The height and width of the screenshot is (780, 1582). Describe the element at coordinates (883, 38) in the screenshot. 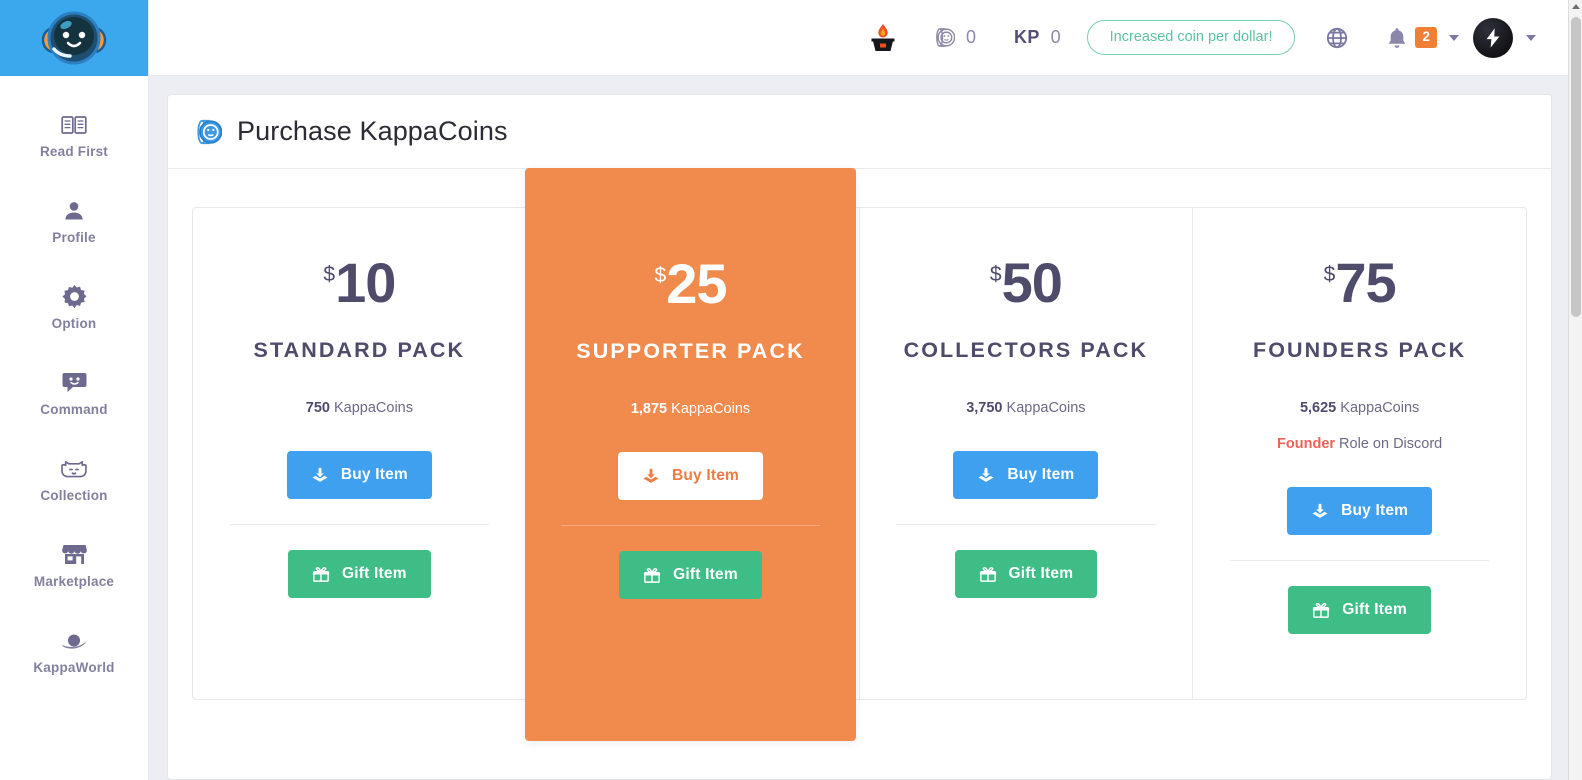

I see `flame-brazier-icon` at that location.